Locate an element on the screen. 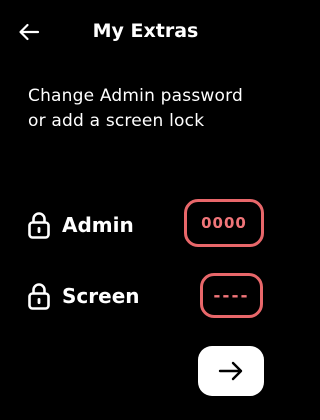 The height and width of the screenshot is (420, 320). arrow-right-icon is located at coordinates (230, 371).